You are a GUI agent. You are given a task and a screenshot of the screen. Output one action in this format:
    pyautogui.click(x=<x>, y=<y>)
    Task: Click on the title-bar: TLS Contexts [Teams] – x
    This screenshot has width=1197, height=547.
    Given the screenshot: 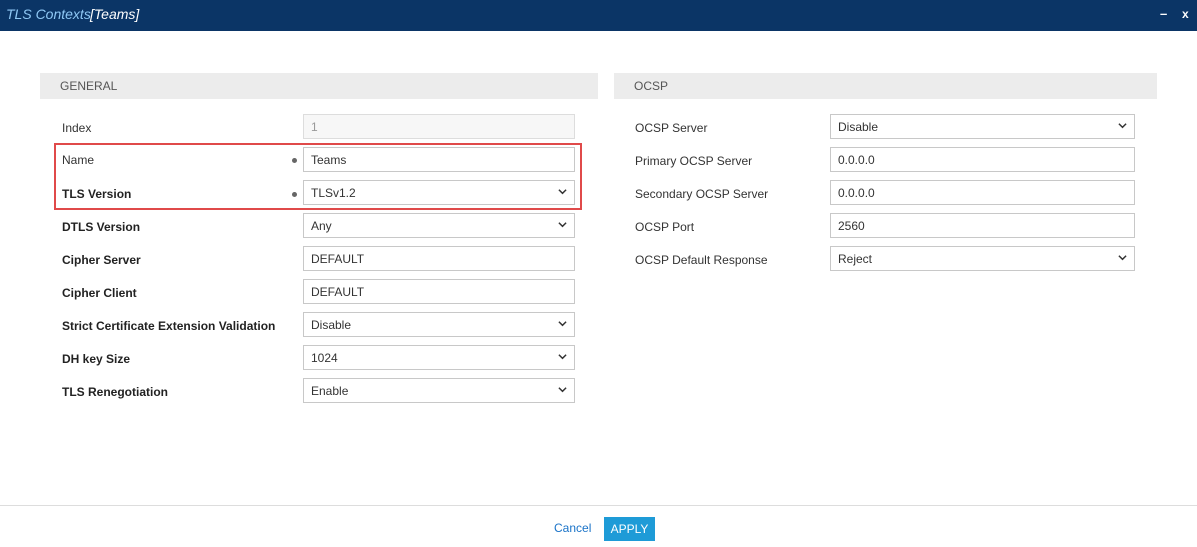 What is the action you would take?
    pyautogui.click(x=598, y=15)
    